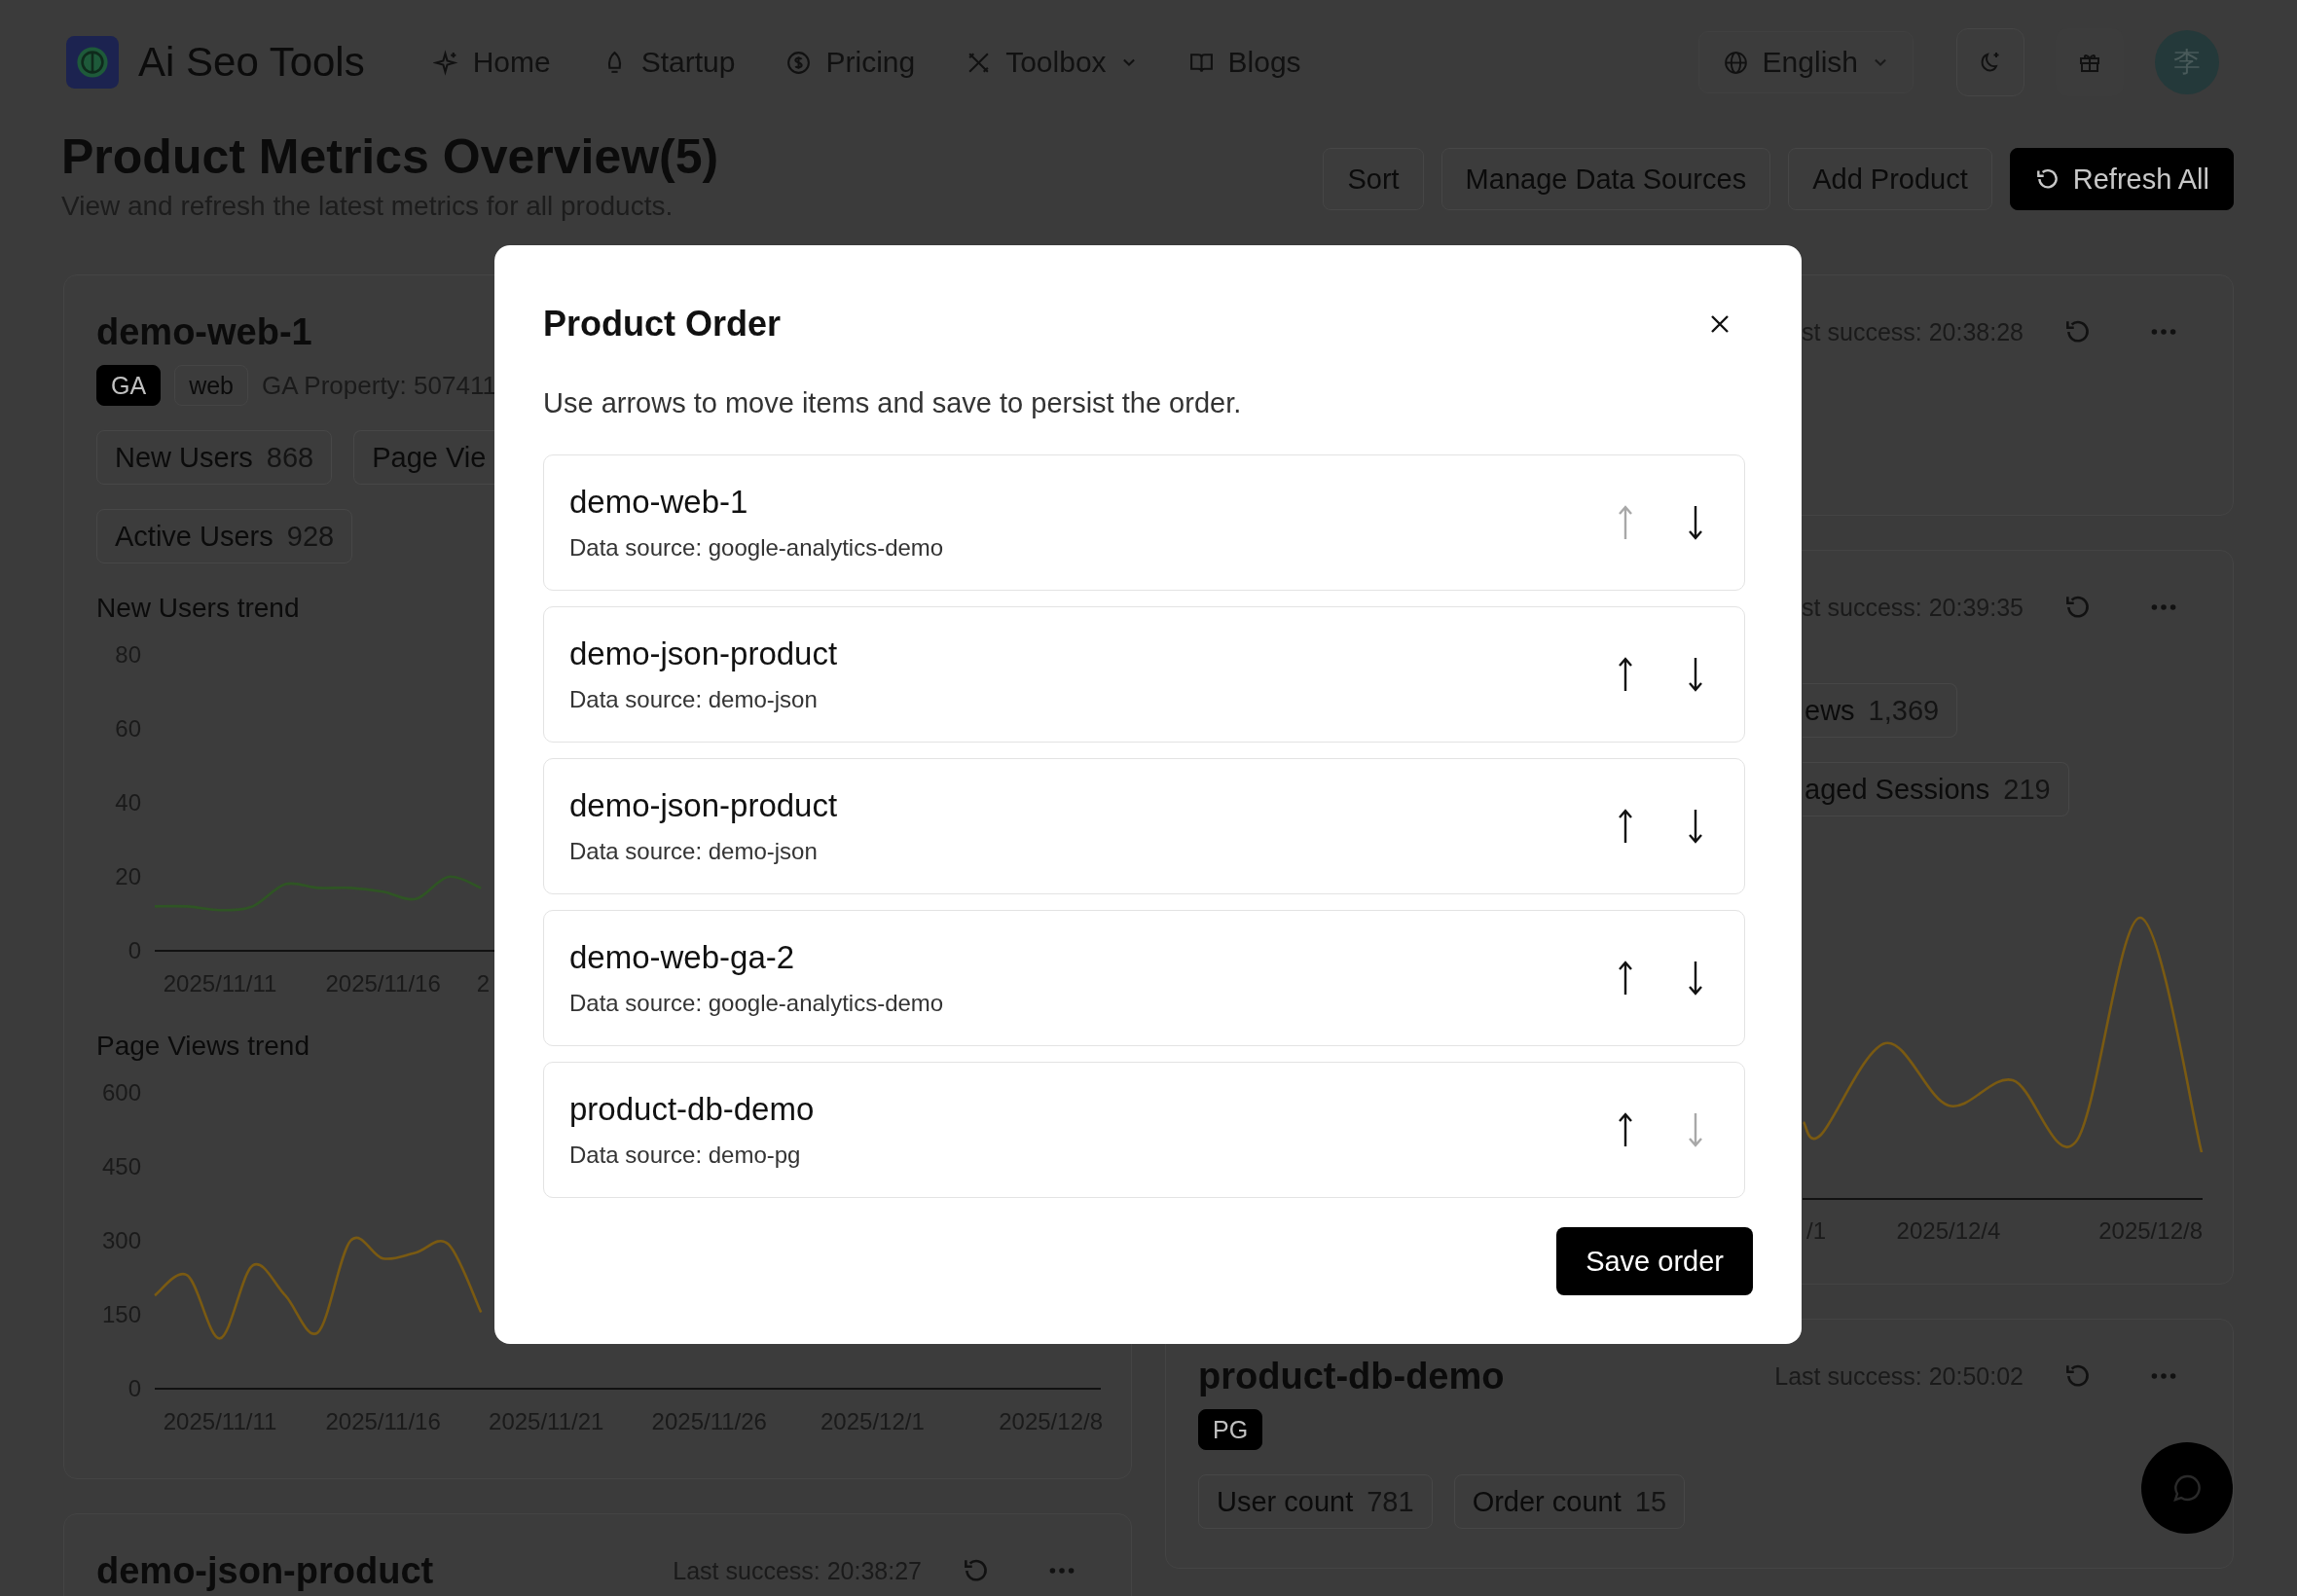  Describe the element at coordinates (1654, 1261) in the screenshot. I see `save-order-button: Save order` at that location.